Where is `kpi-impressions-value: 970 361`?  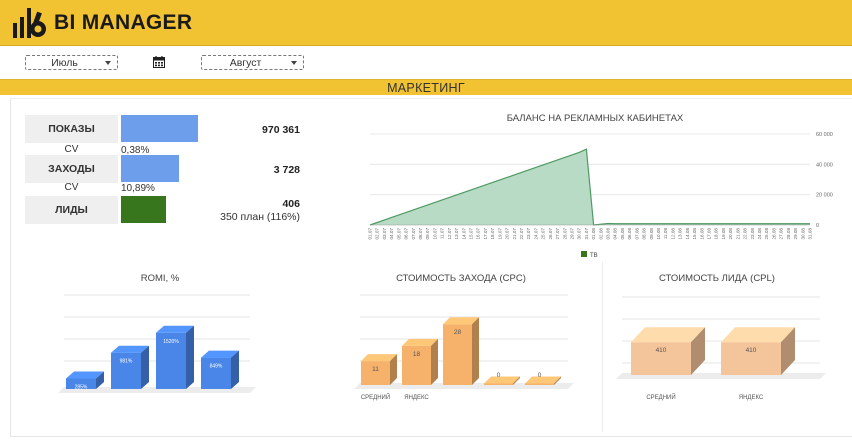
kpi-impressions-value: 970 361 is located at coordinates (281, 130).